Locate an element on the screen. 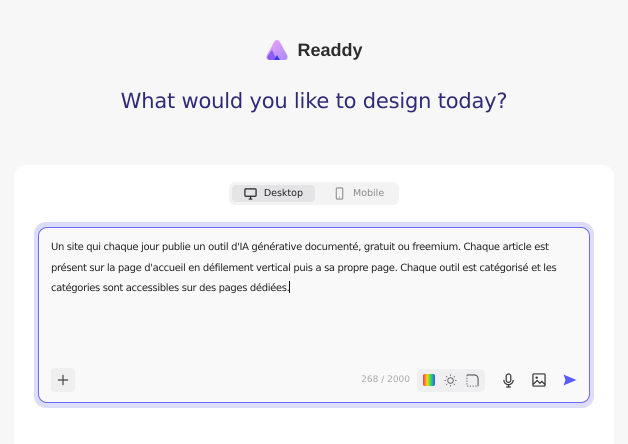 Image resolution: width=628 pixels, height=444 pixels. color-palette-icon is located at coordinates (429, 380).